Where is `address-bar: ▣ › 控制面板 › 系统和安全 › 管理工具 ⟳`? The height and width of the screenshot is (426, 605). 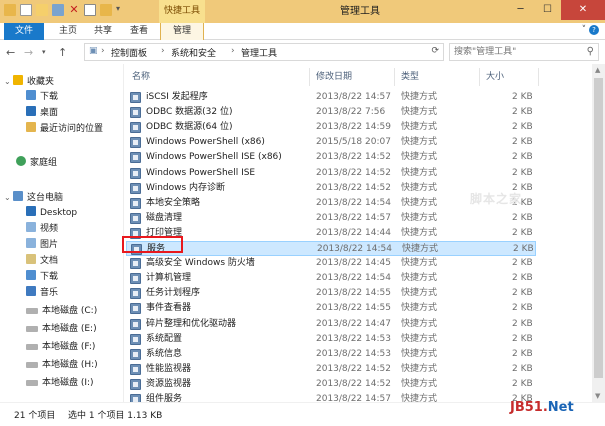 address-bar: ▣ › 控制面板 › 系统和安全 › 管理工具 ⟳ is located at coordinates (264, 52).